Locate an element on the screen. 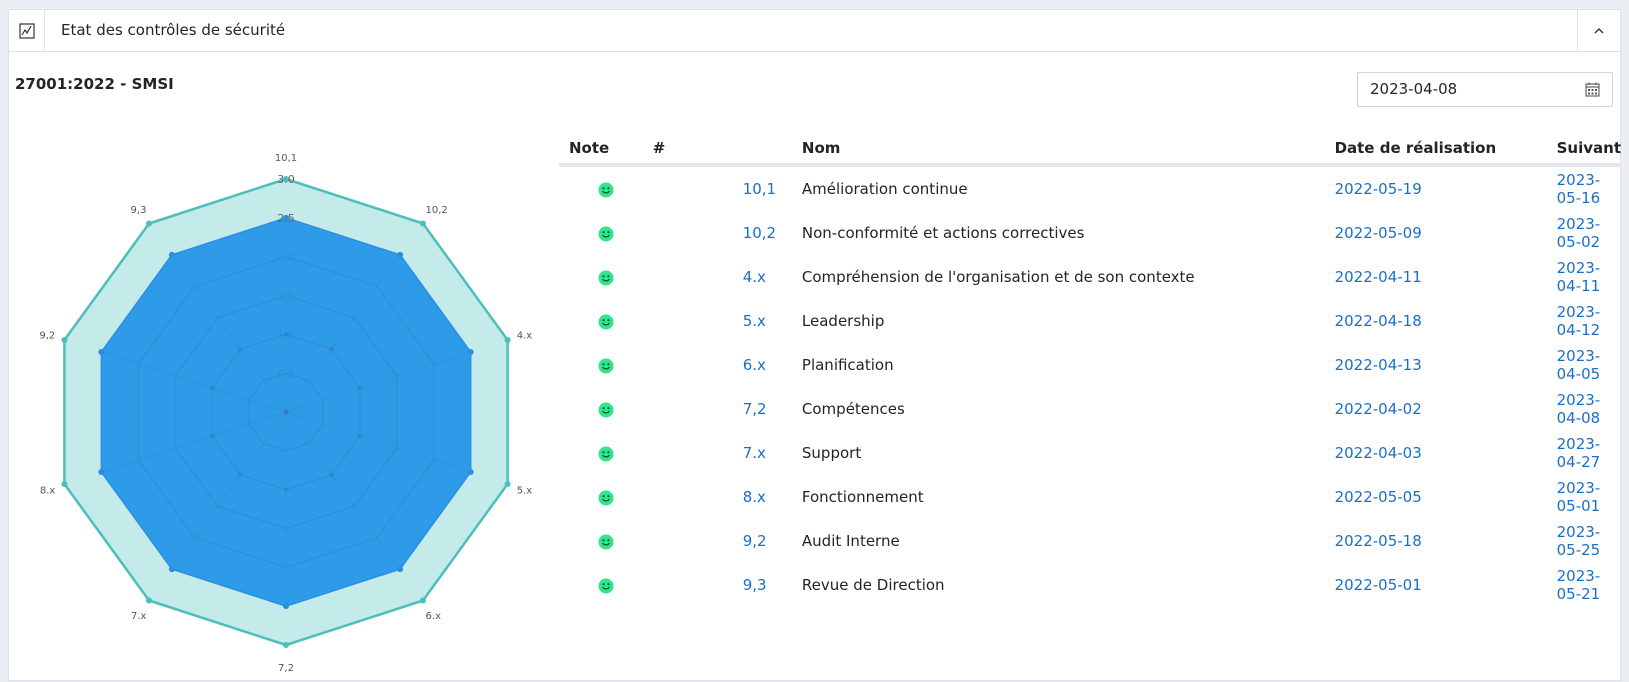  next-date-link: 2023-05-01 is located at coordinates (1589, 497).